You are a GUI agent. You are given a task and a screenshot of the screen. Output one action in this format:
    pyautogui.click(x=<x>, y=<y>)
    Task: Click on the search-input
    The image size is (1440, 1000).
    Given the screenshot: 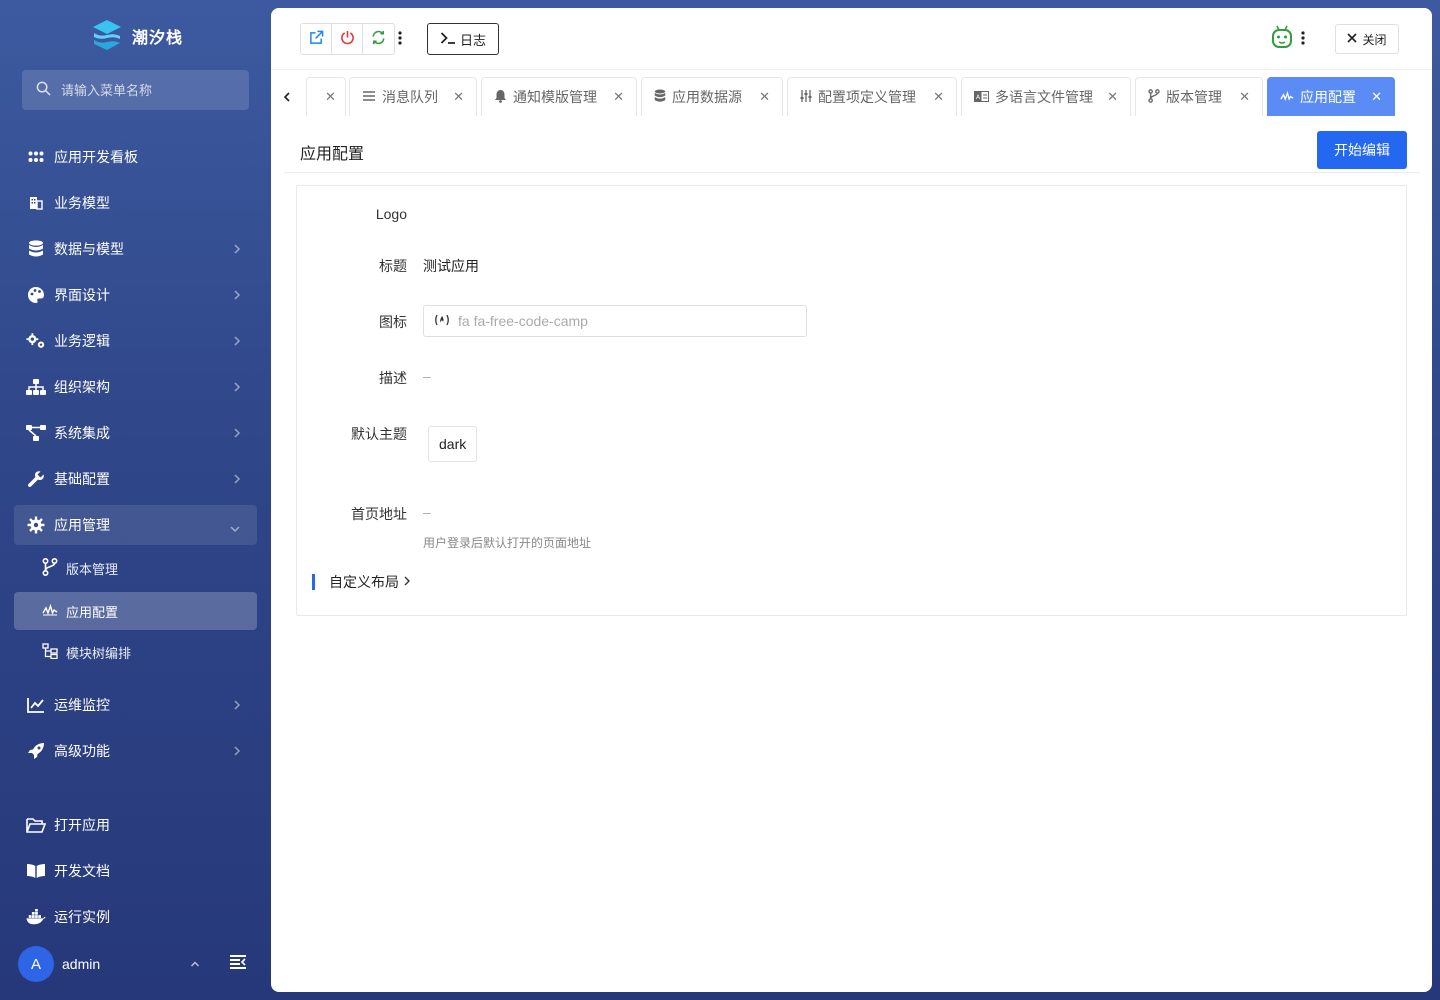 What is the action you would take?
    pyautogui.click(x=151, y=90)
    